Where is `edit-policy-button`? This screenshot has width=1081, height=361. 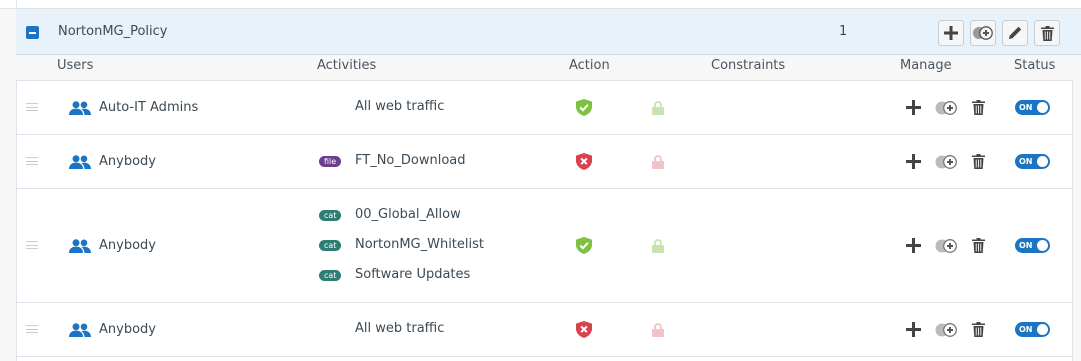
edit-policy-button is located at coordinates (1015, 33).